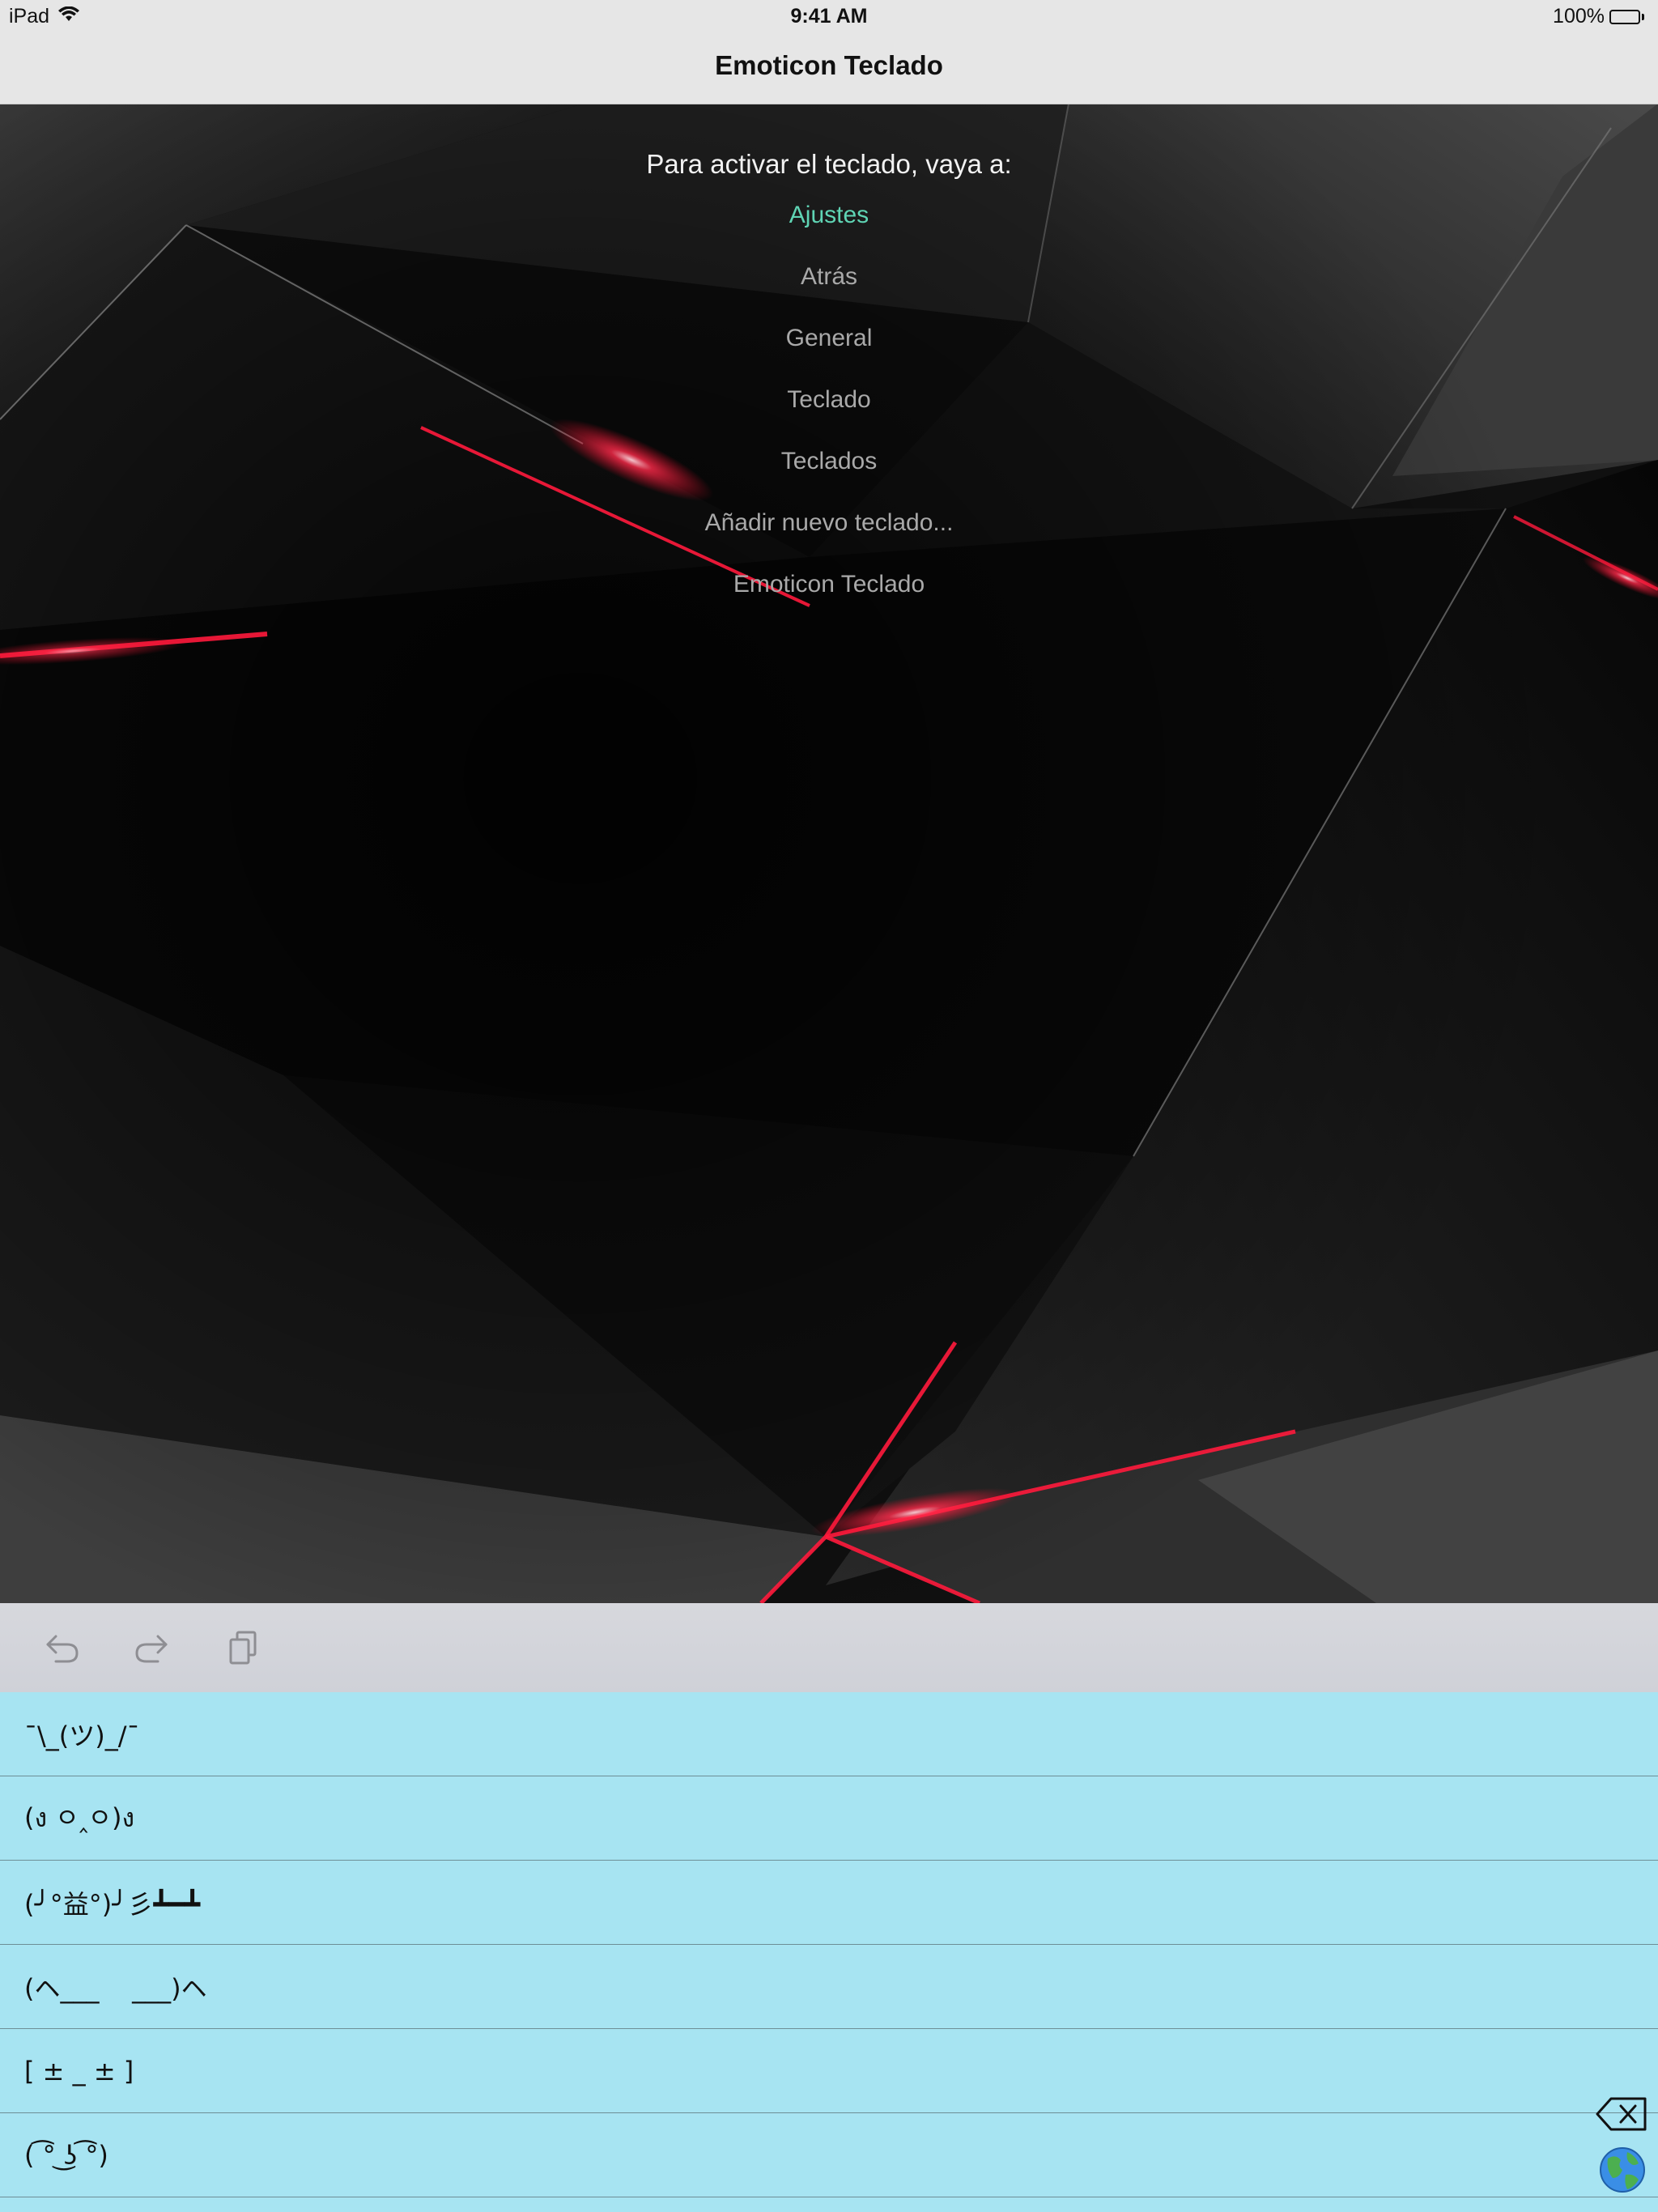 The image size is (1658, 2212). Describe the element at coordinates (829, 16) in the screenshot. I see `status-time: 9:41 AM` at that location.